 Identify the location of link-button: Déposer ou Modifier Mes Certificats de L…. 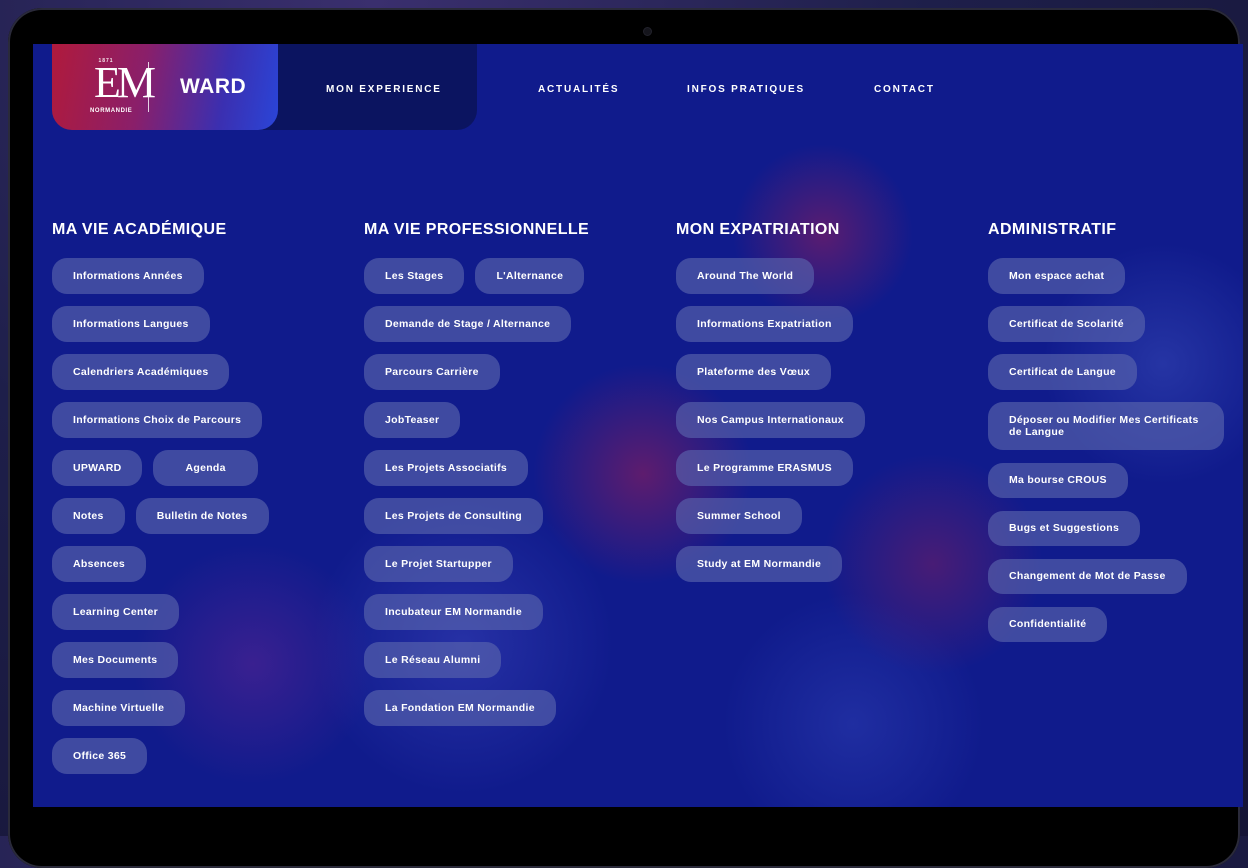
(1106, 426).